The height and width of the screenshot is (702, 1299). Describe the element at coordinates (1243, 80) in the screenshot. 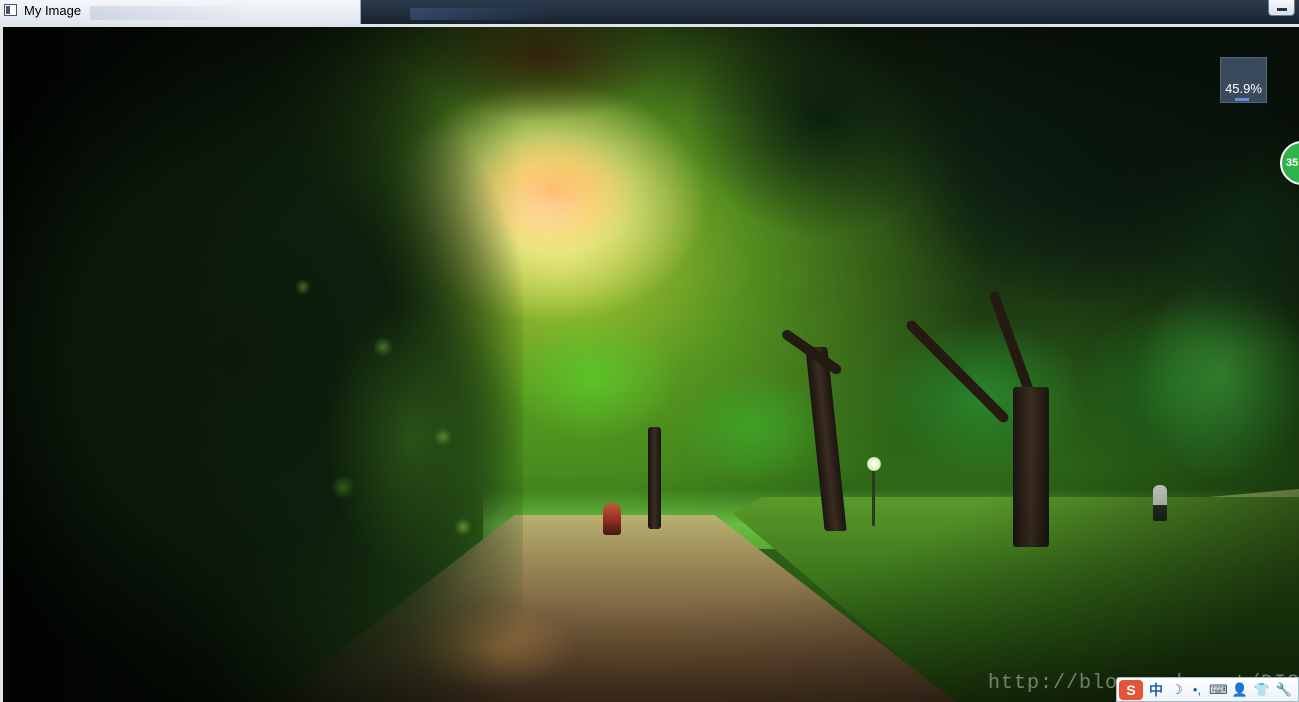

I see `cpu-usage-widget: 45.9%` at that location.